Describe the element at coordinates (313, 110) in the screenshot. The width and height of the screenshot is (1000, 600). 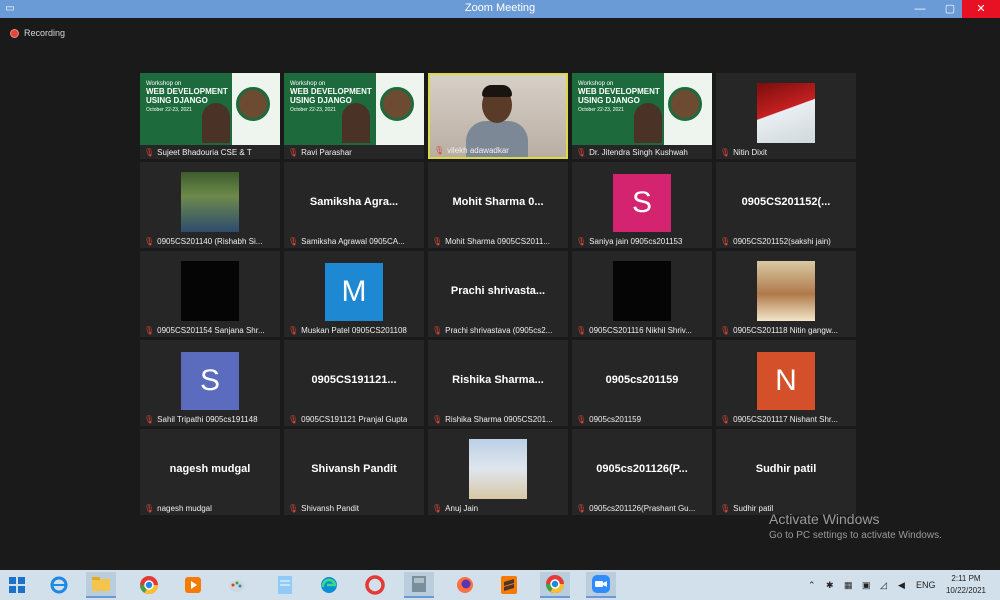
I see `slide-dates: October 22-23, 2021` at that location.